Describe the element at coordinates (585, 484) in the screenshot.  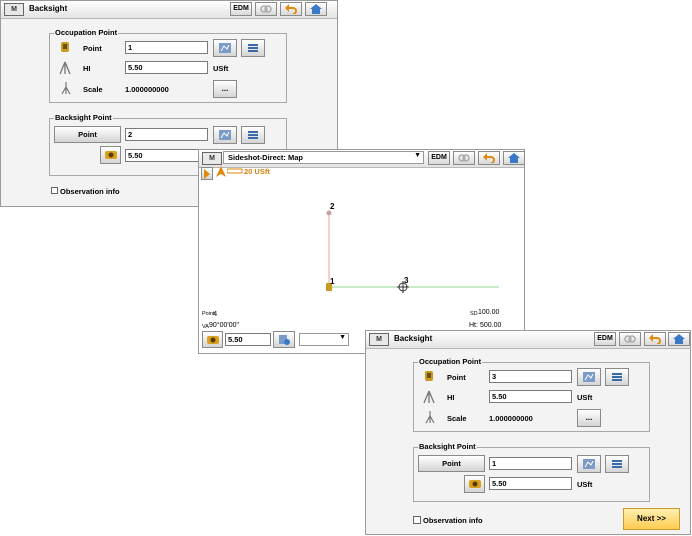
I see `backsight-height-unit: USft` at that location.